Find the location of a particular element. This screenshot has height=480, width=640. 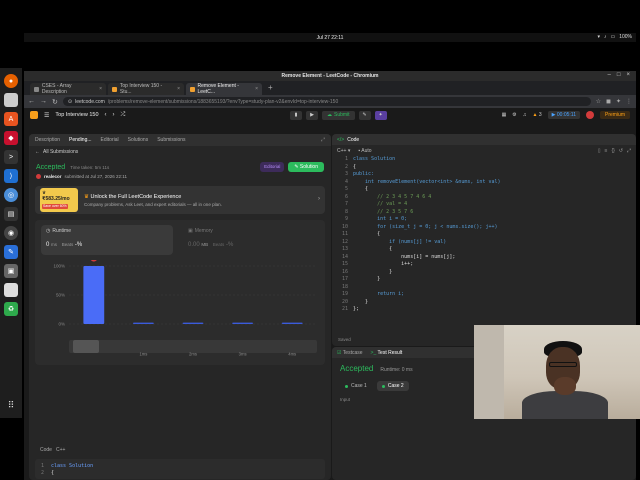

software-icon: A is located at coordinates (11, 119).